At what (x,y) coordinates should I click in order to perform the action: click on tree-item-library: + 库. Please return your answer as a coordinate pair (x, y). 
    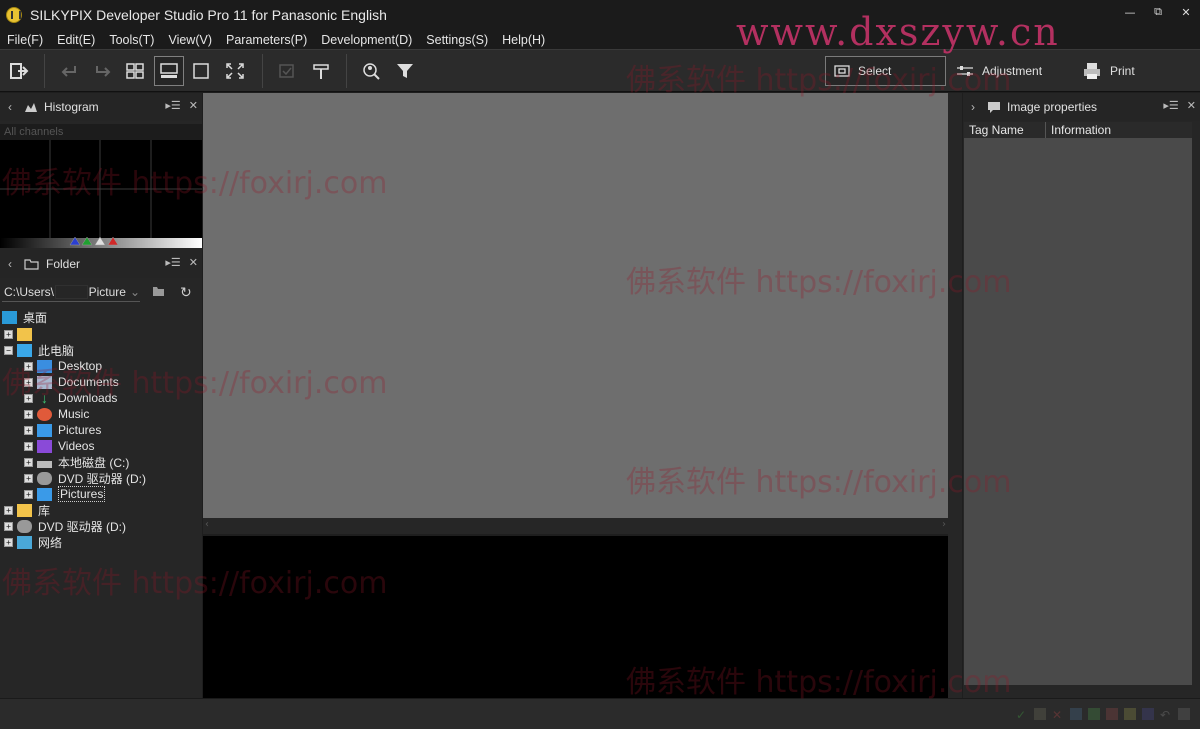
    Looking at the image, I should click on (27, 510).